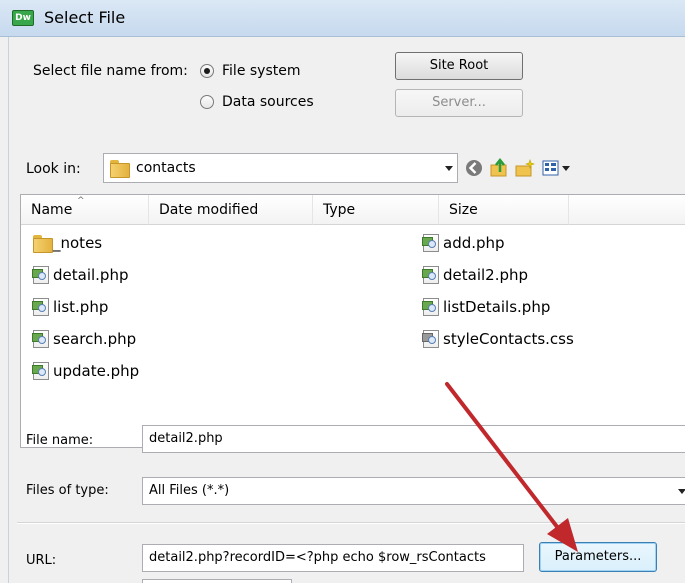  I want to click on list-item-label: listDetails.php, so click(497, 307).